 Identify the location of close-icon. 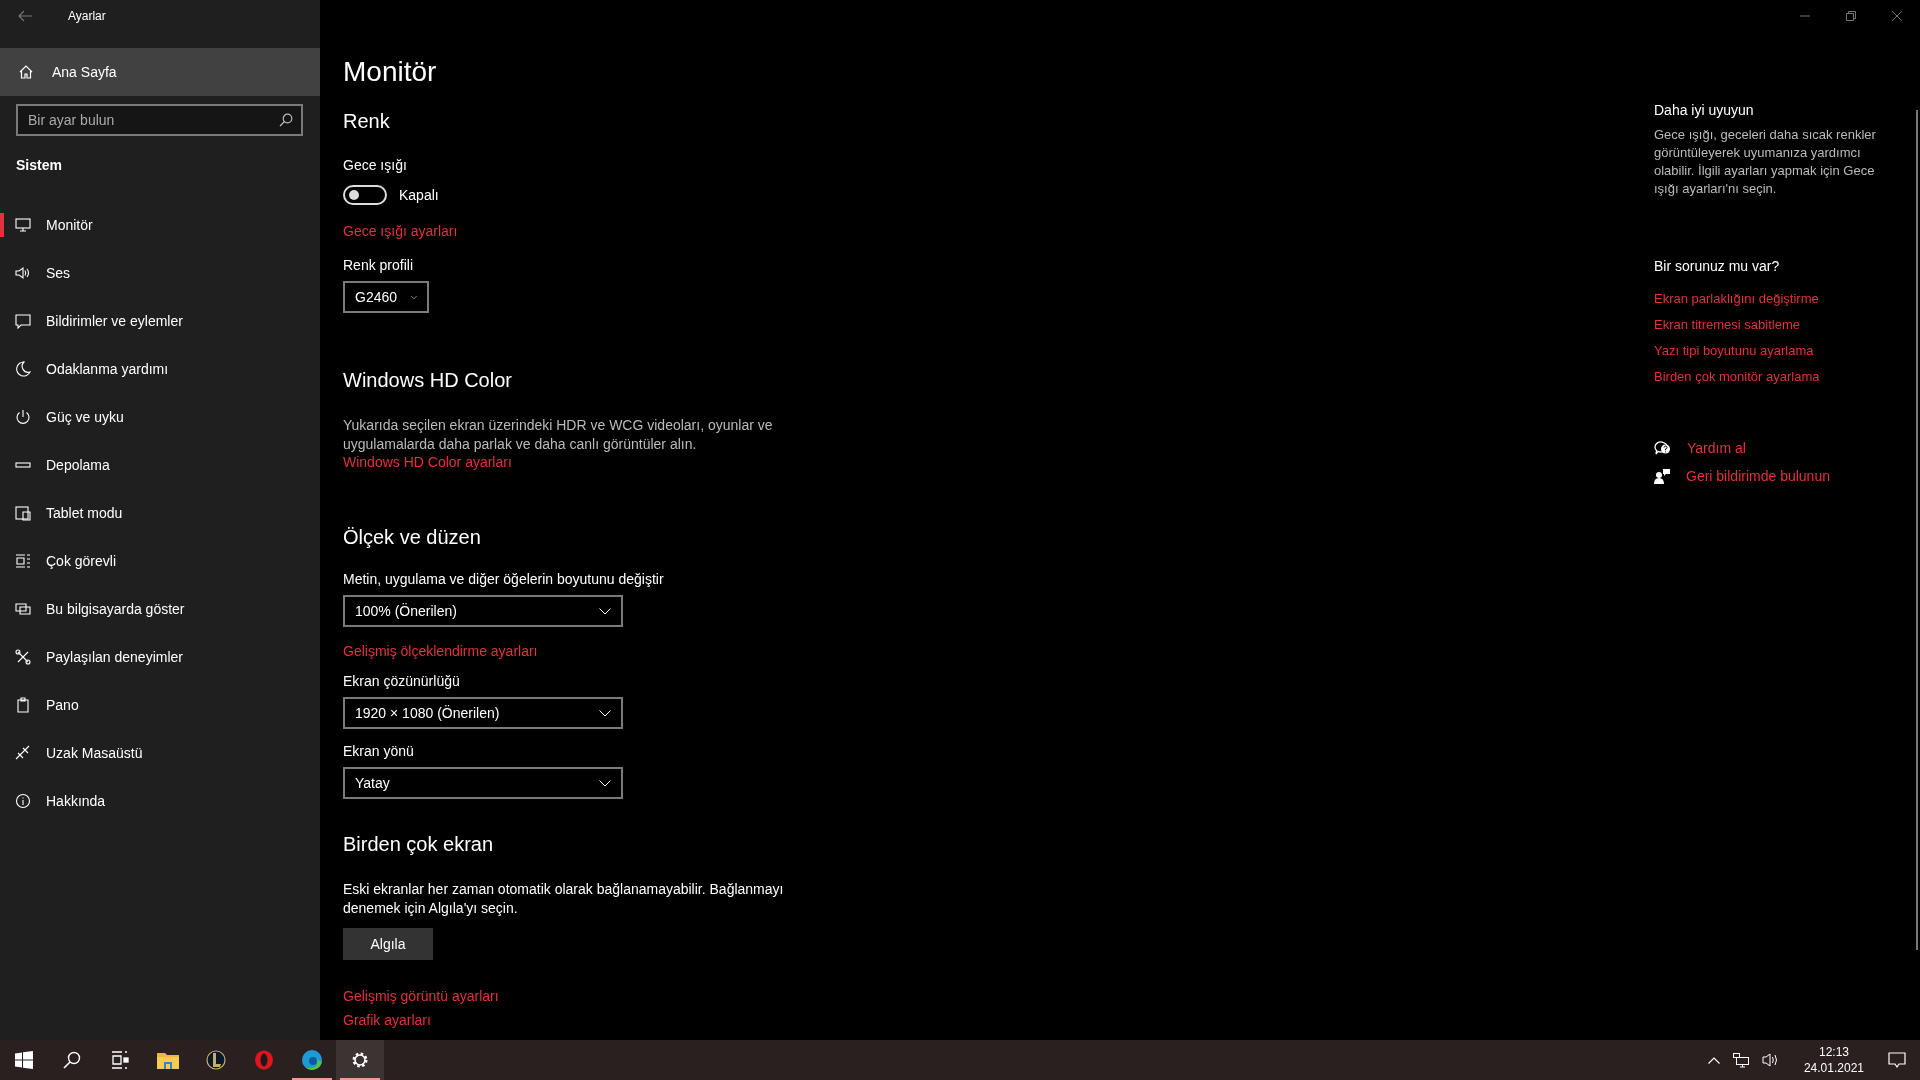
(1897, 16).